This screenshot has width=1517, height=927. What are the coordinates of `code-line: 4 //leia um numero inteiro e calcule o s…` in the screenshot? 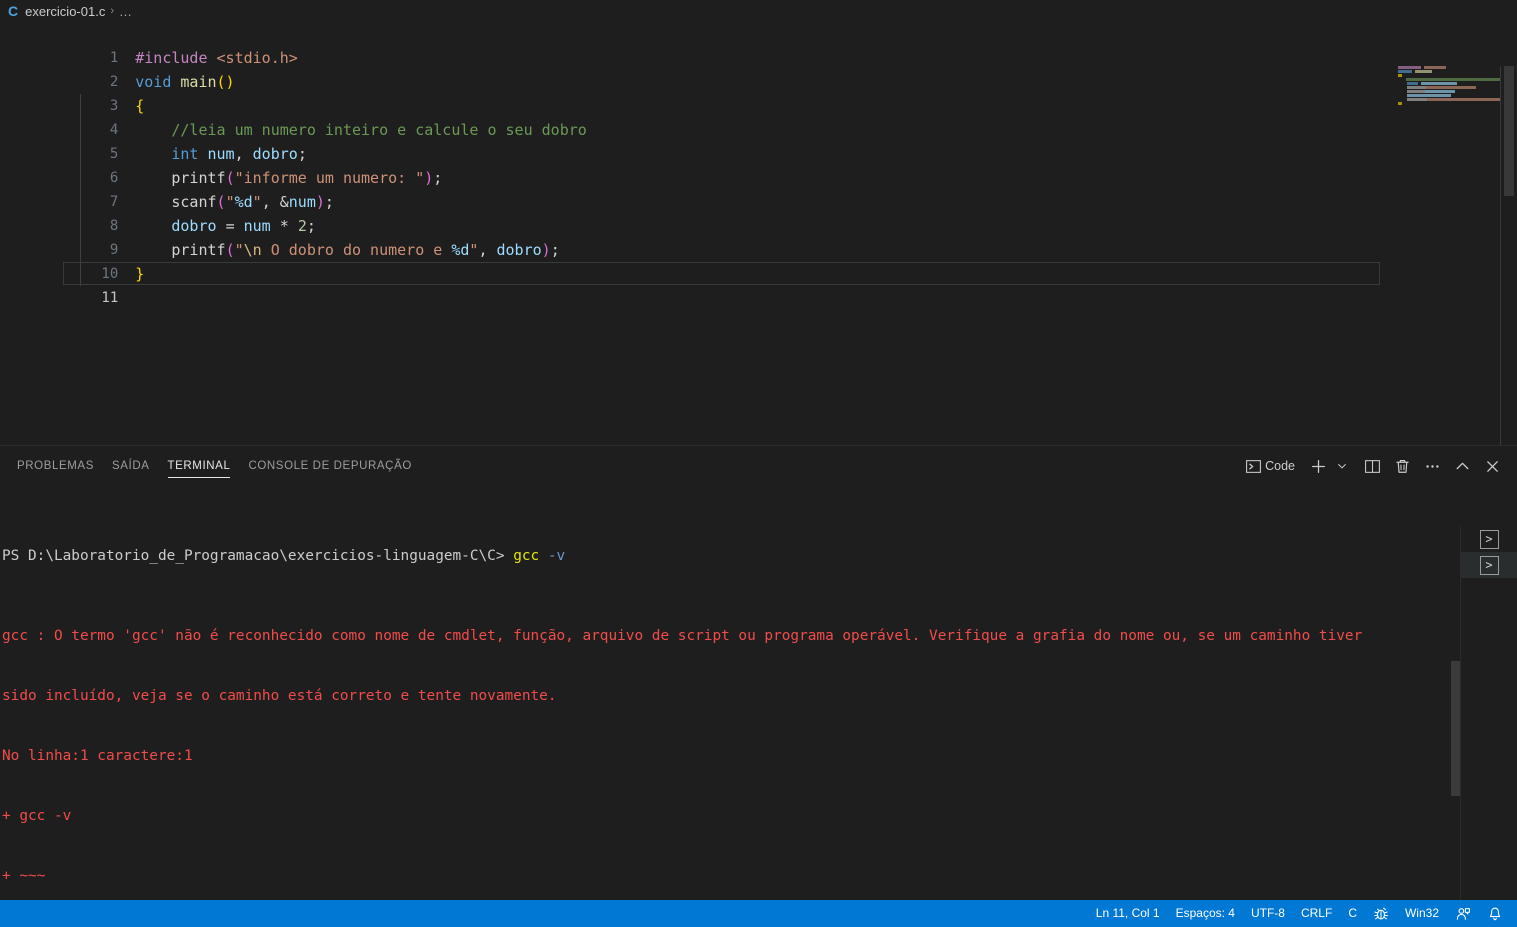 It's located at (293, 116).